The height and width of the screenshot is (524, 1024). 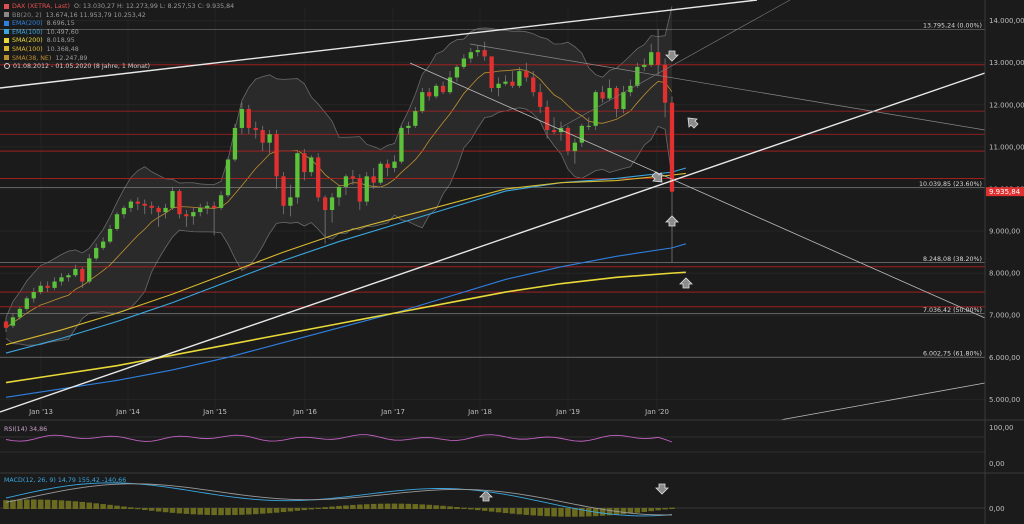 I want to click on rsi-axis-label: 0,00, so click(x=997, y=464).